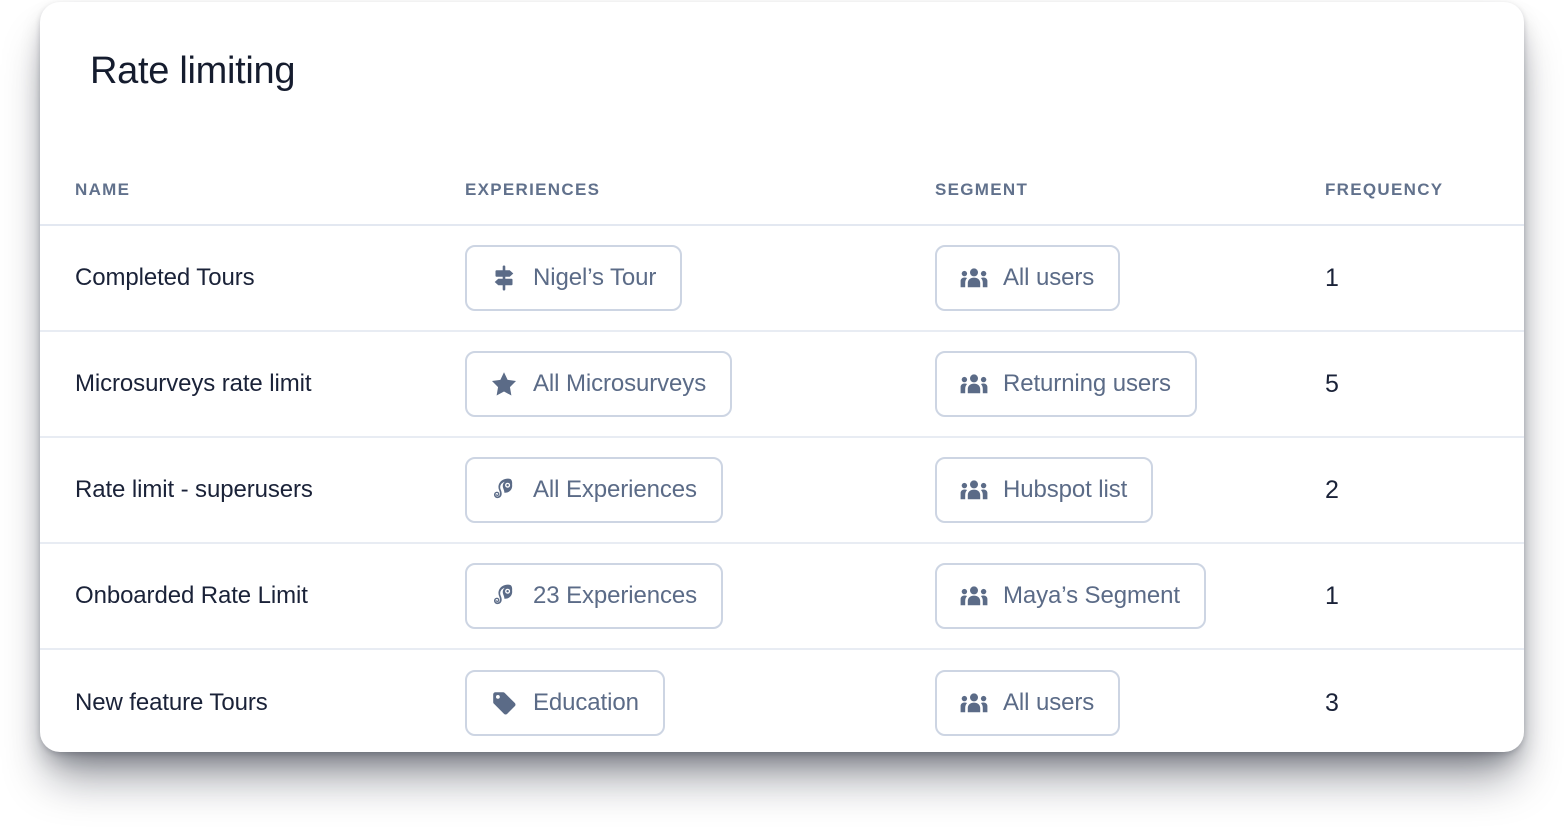  I want to click on table-header-row: NAME EXPERIENCES SEGMENT FREQUENCY, so click(782, 194).